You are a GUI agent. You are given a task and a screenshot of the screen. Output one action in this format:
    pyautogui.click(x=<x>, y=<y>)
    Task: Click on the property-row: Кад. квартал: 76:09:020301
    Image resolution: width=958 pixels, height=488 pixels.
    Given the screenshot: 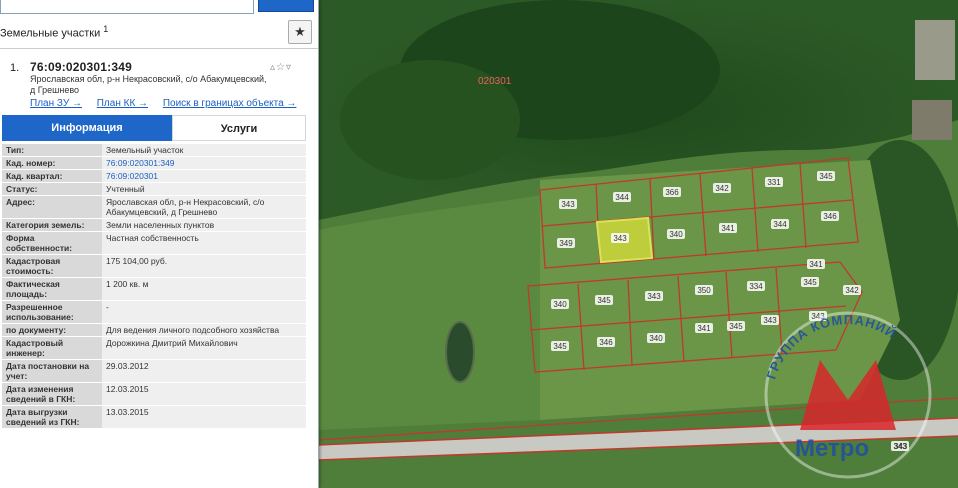 What is the action you would take?
    pyautogui.click(x=154, y=176)
    